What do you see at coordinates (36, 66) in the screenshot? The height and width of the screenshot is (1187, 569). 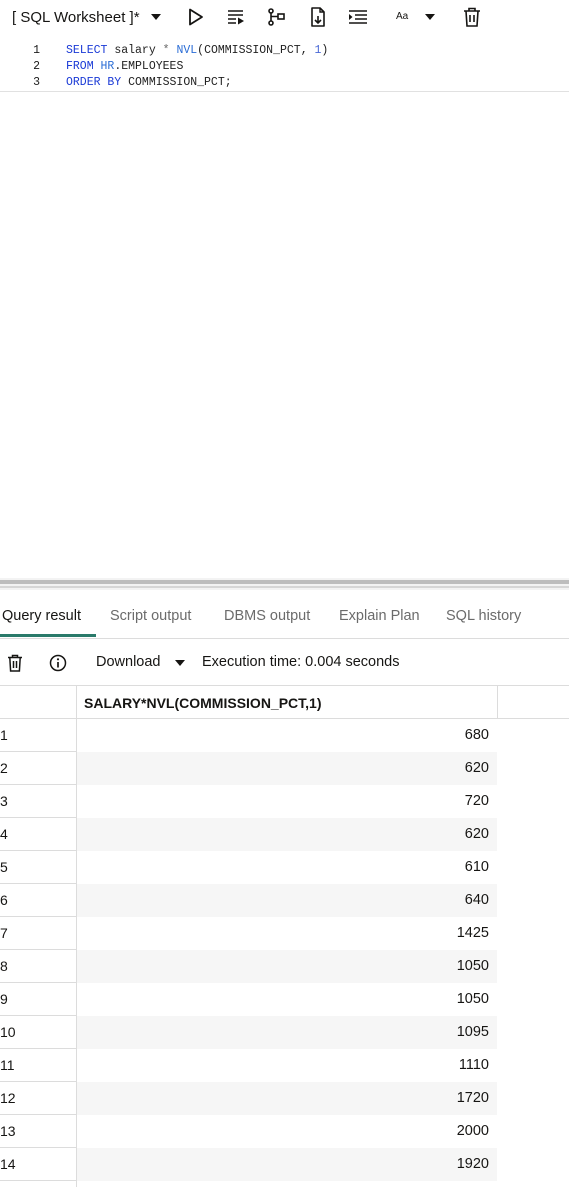 I see `line-number: 2` at bounding box center [36, 66].